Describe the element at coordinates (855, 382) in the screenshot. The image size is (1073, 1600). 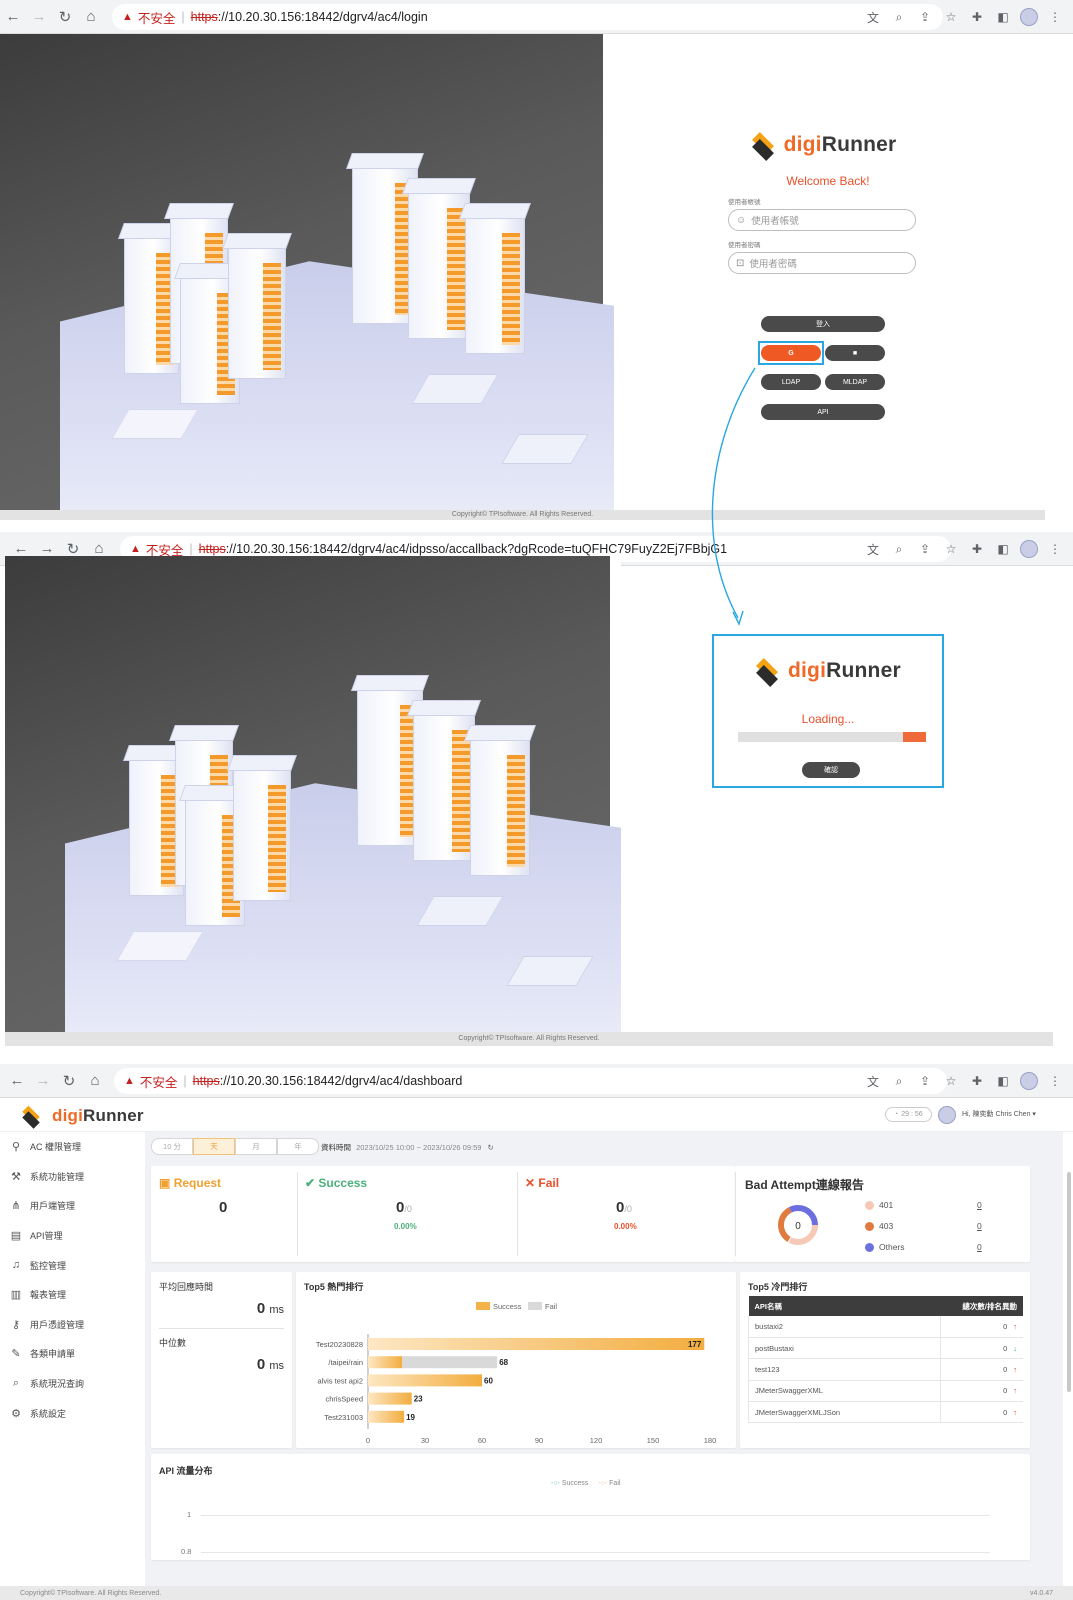
I see `mldap-button: MLDAP` at that location.